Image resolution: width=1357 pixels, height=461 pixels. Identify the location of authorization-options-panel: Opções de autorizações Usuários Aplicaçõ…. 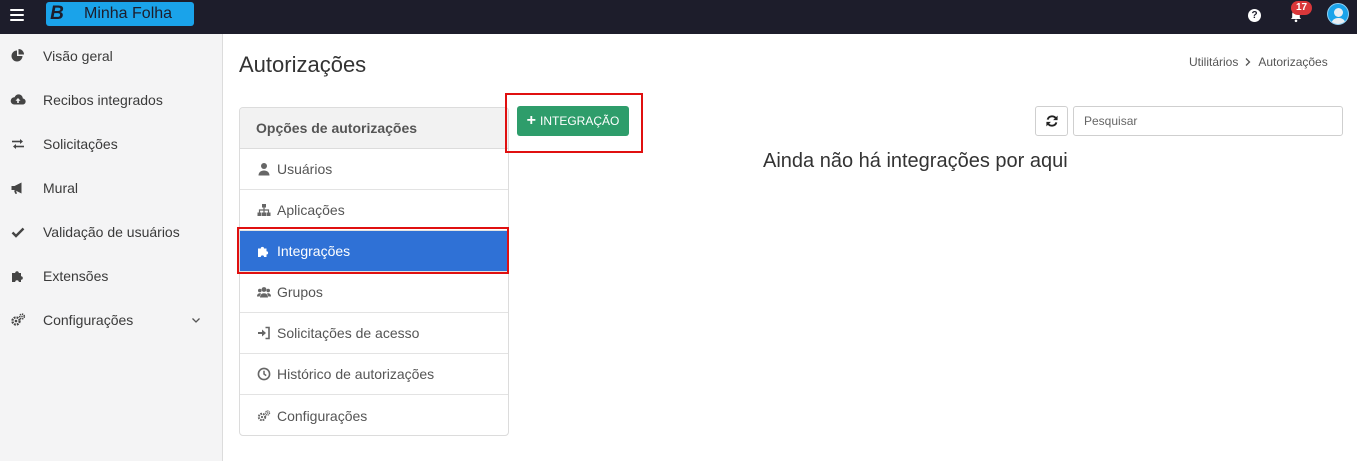
(374, 271).